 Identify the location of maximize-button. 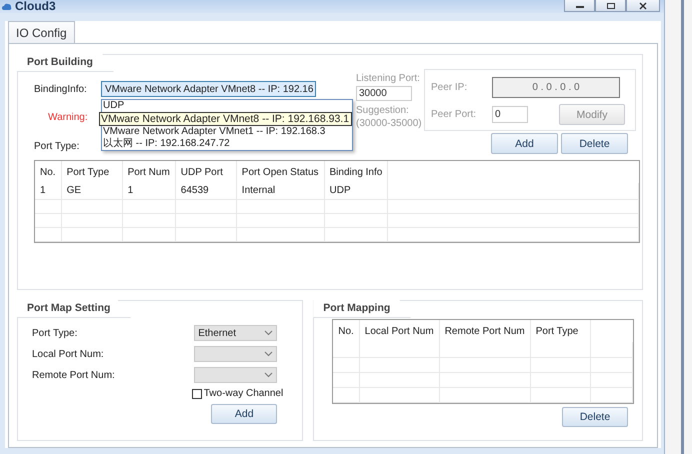
(610, 6).